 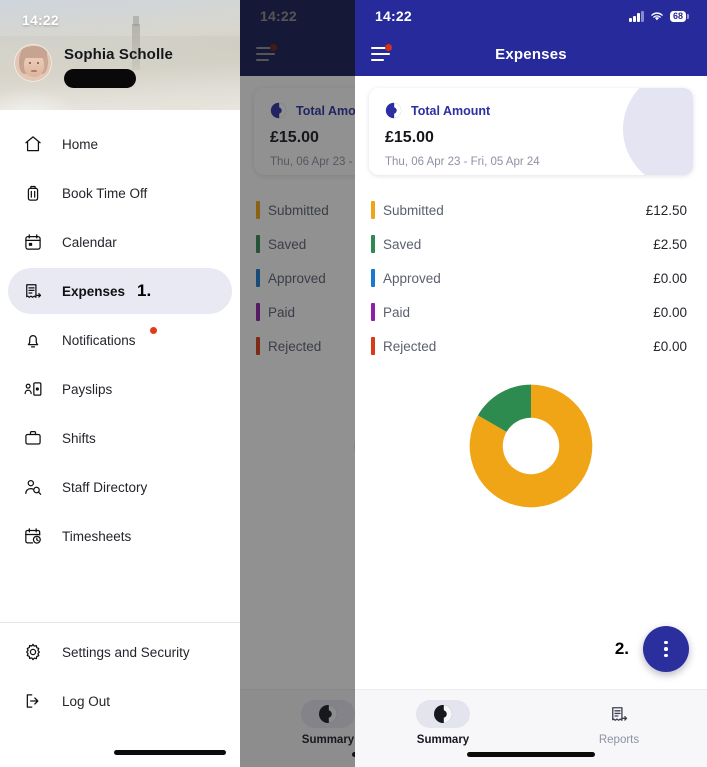 I want to click on sidebar-item-log-out: Log Out, so click(x=120, y=701).